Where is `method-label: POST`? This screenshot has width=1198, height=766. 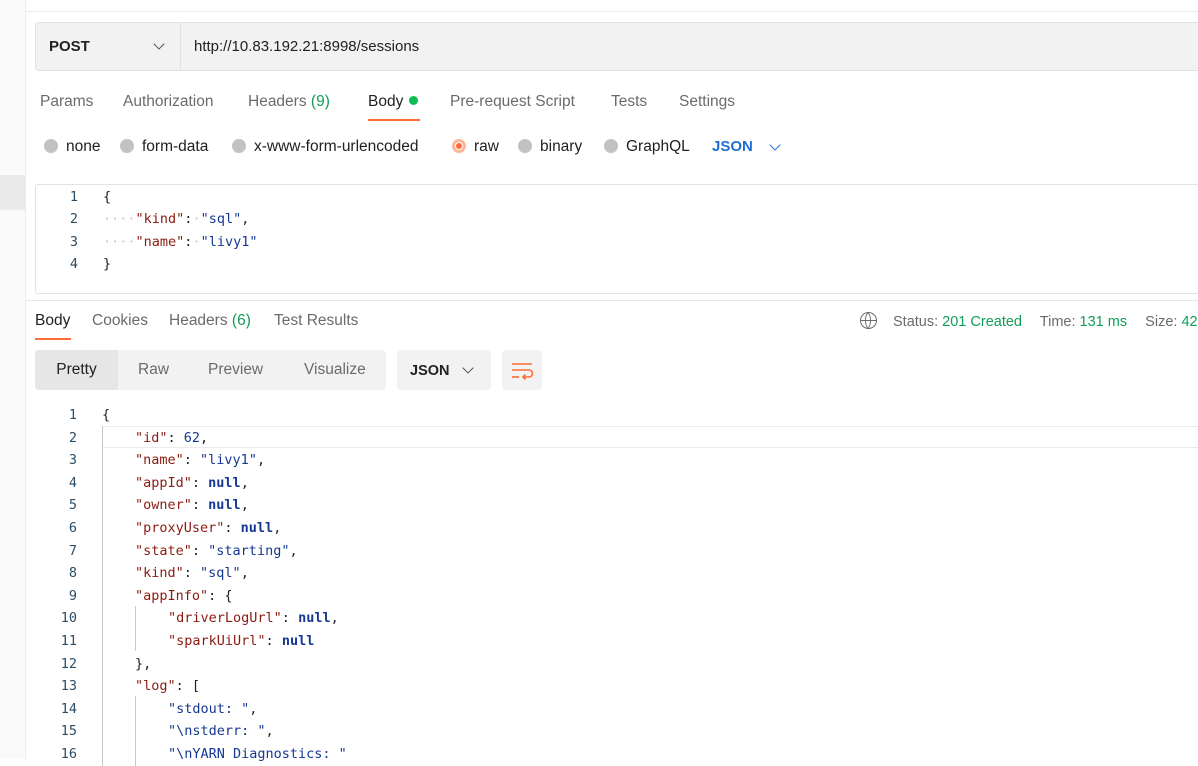 method-label: POST is located at coordinates (69, 46).